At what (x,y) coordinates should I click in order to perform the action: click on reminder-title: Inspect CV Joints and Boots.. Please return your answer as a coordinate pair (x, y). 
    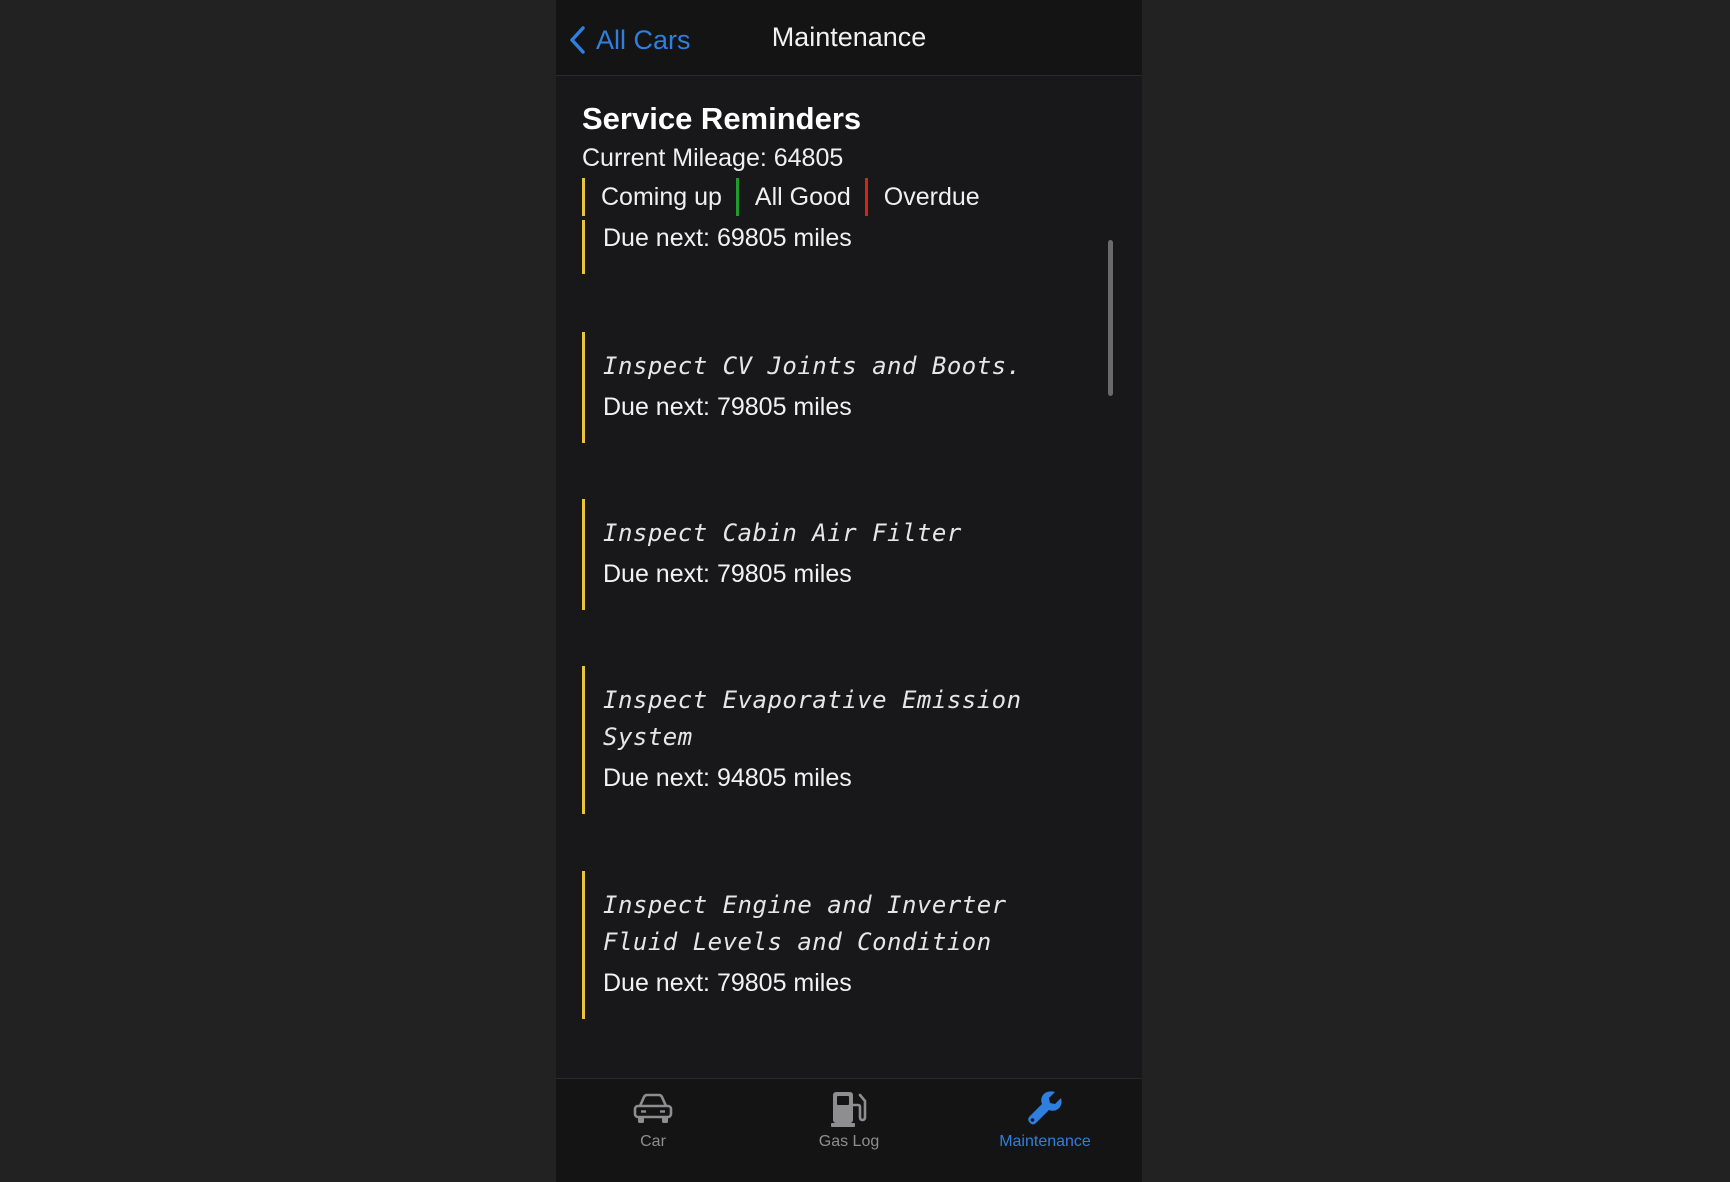
    Looking at the image, I should click on (812, 366).